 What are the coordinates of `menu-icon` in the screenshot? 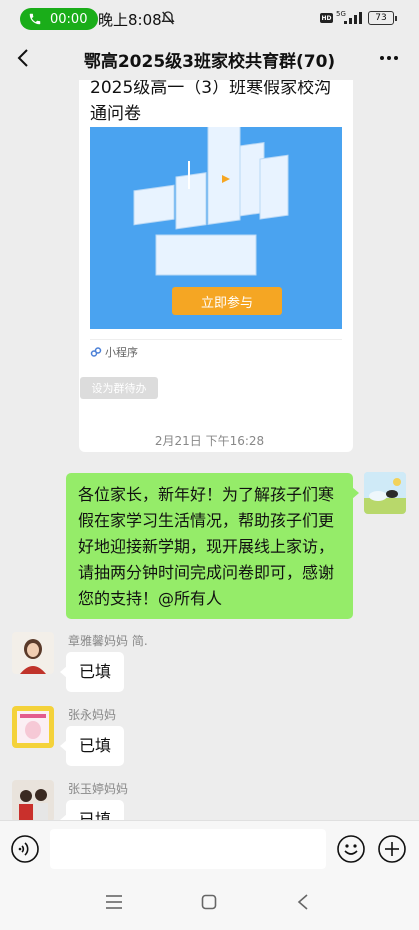 It's located at (114, 902).